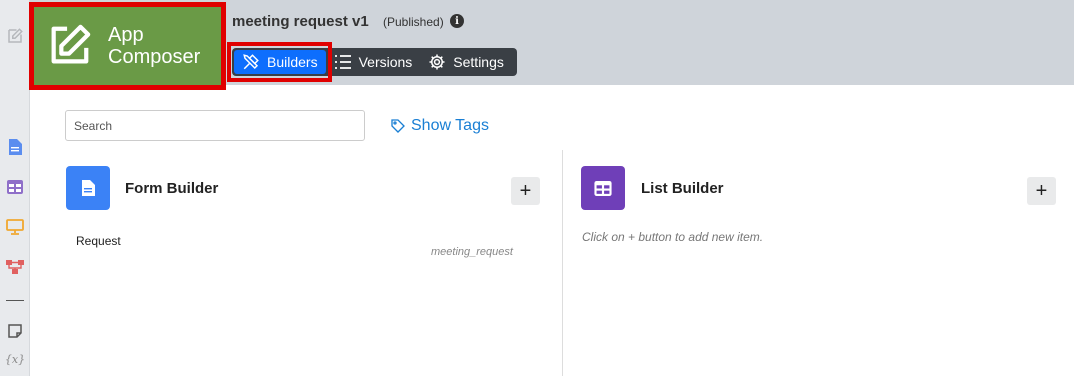  What do you see at coordinates (525, 191) in the screenshot?
I see `add-form-button: +` at bounding box center [525, 191].